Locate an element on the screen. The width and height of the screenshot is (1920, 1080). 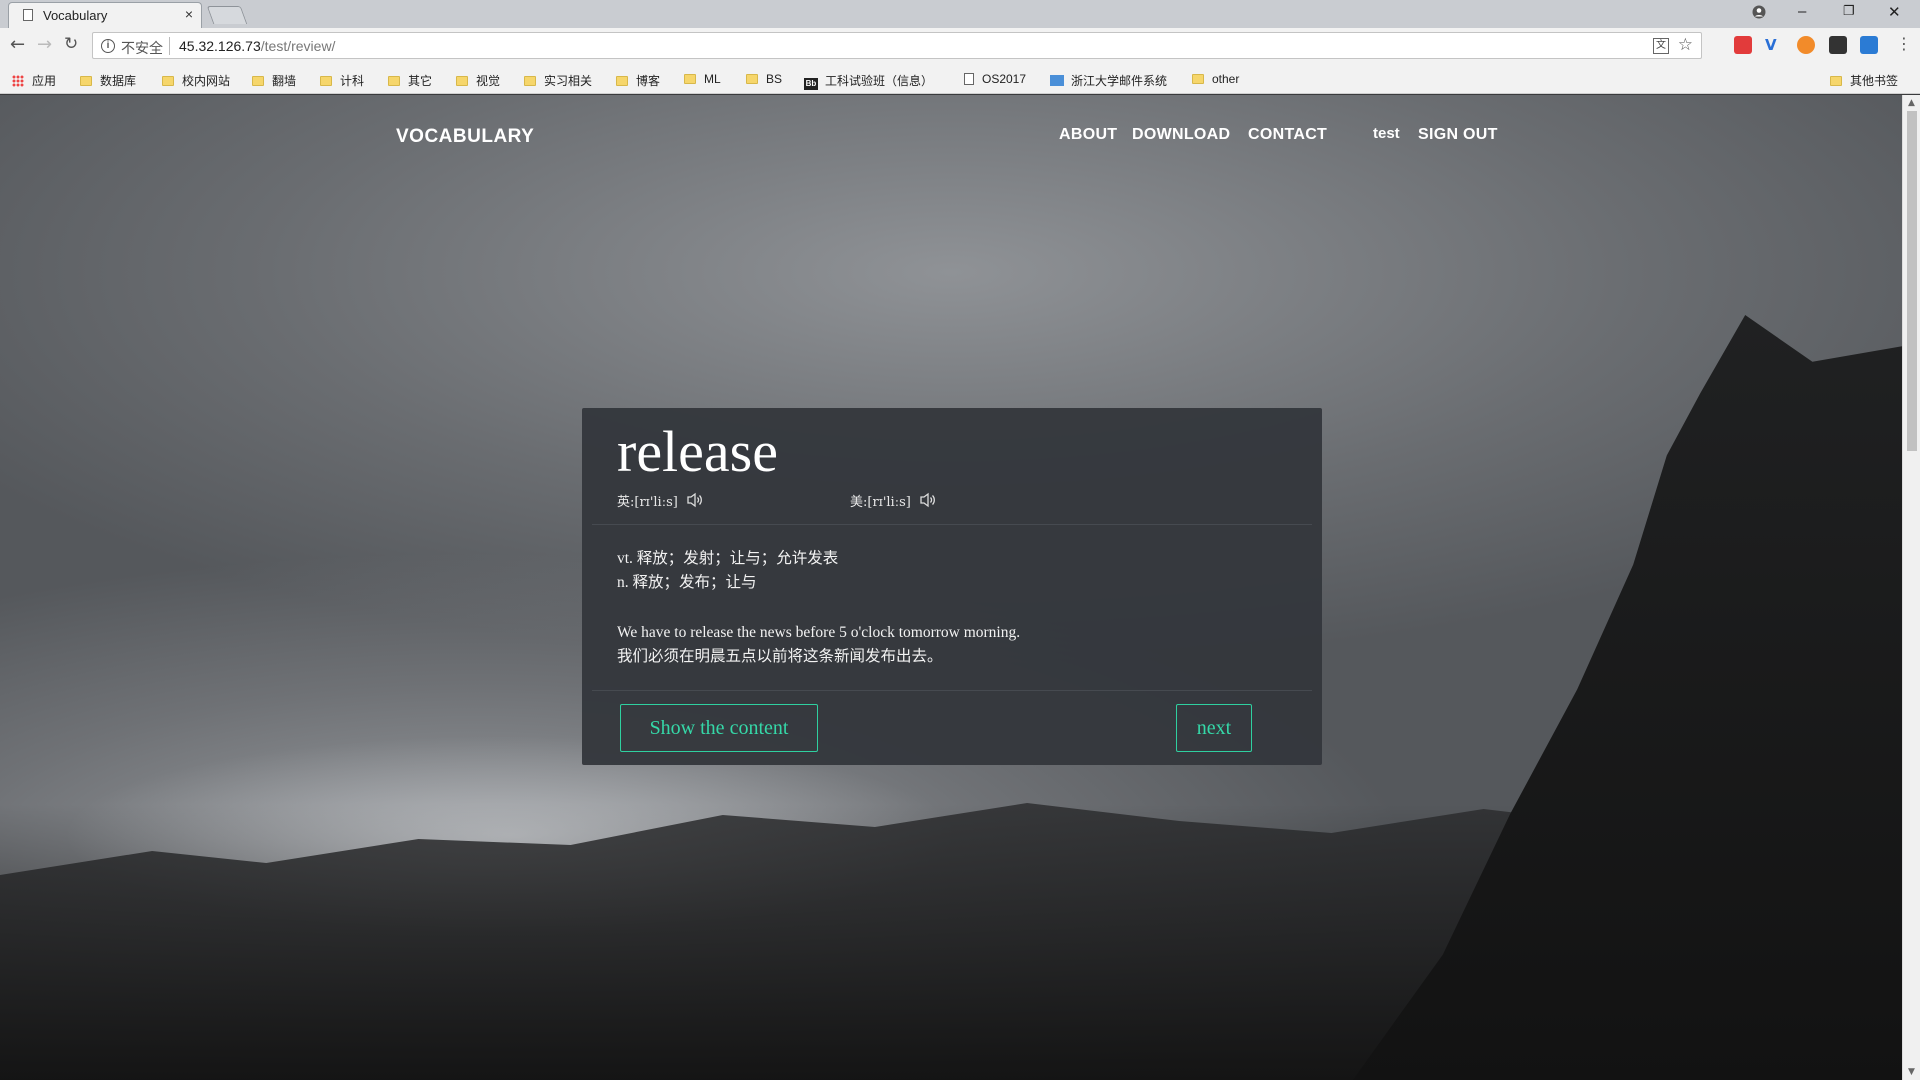
scroll-thumb is located at coordinates (1912, 281).